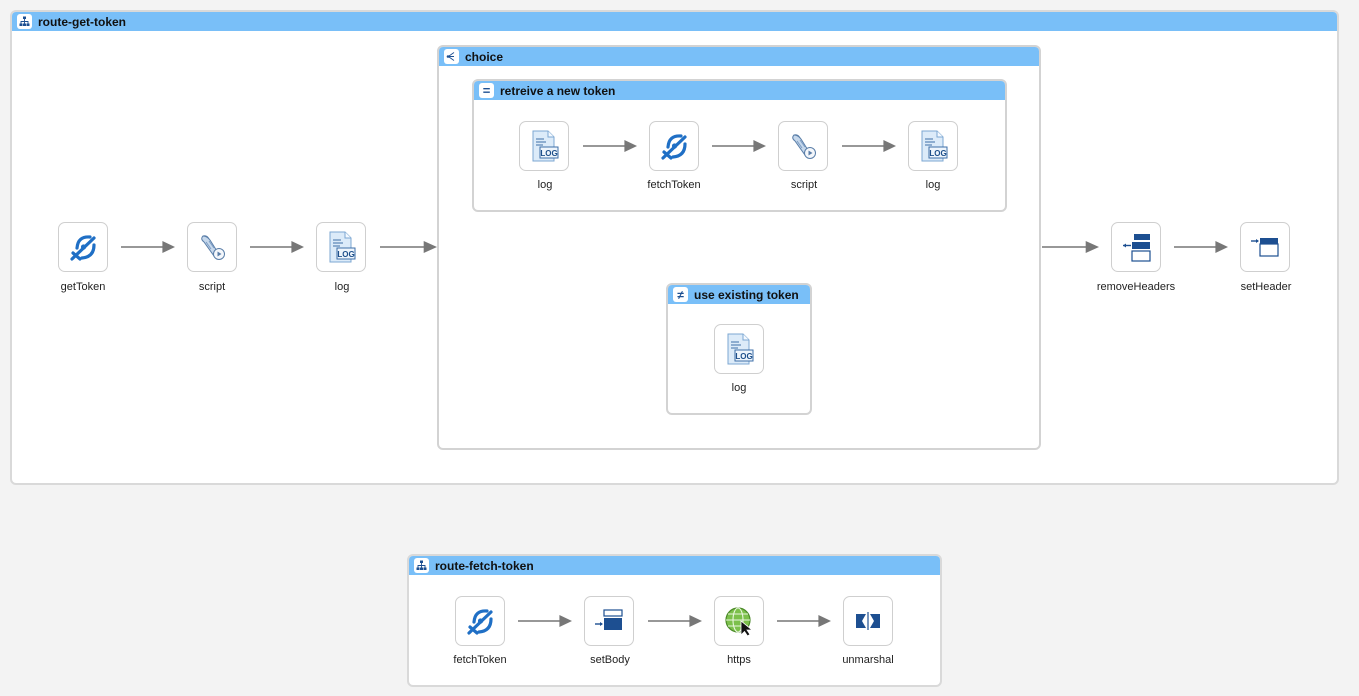  I want to click on node-label-setHeader: setHeader, so click(1266, 287).